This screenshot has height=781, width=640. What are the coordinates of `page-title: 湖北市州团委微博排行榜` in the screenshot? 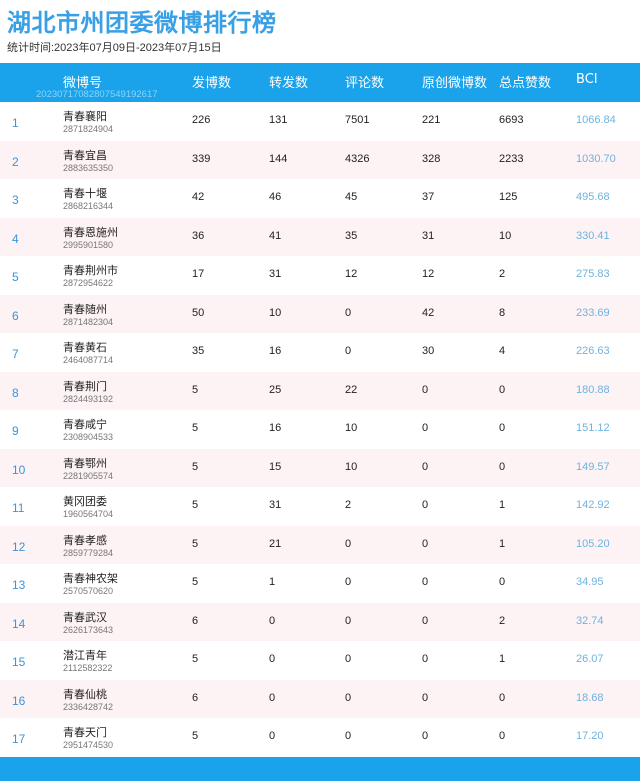 It's located at (142, 23).